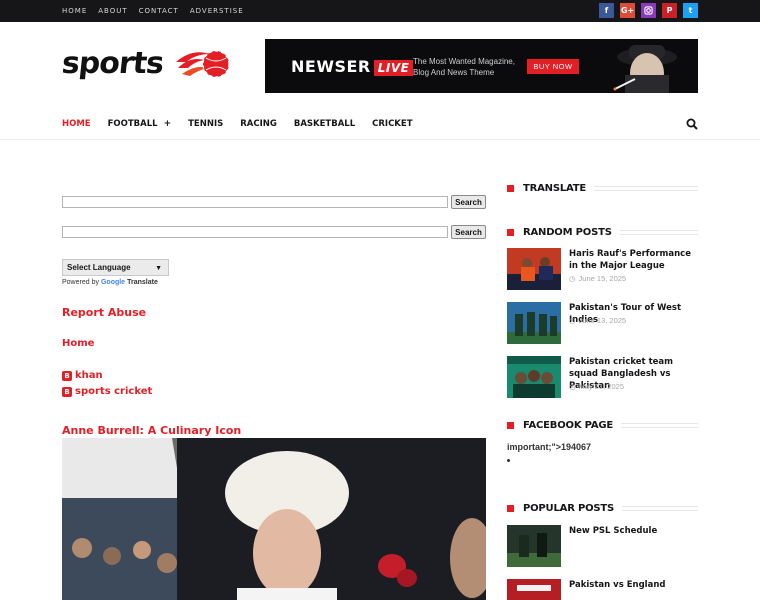  What do you see at coordinates (468, 202) in the screenshot?
I see `search-button-1: Search` at bounding box center [468, 202].